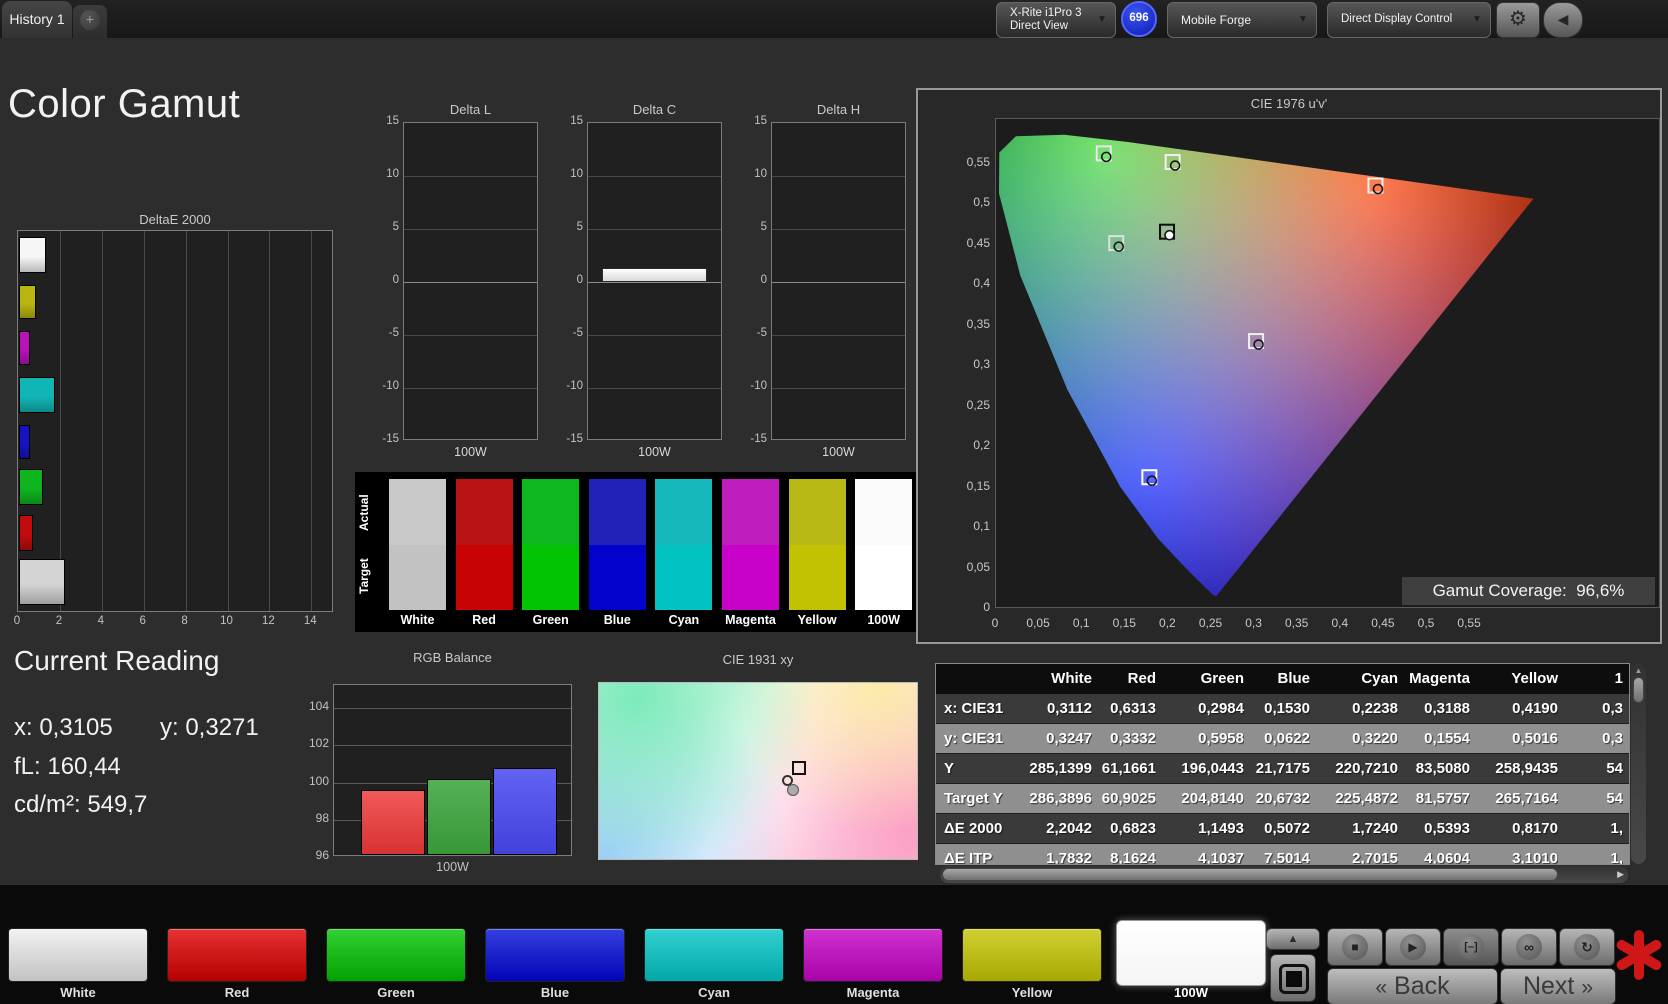 This screenshot has height=1004, width=1668. I want to click on play-icon: ▶, so click(1413, 947).